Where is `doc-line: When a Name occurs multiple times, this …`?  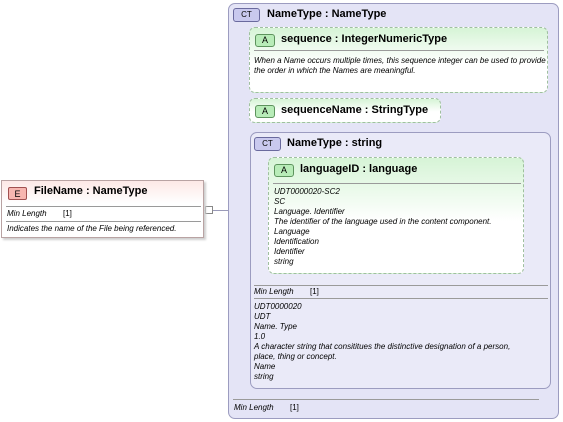 doc-line: When a Name occurs multiple times, this … is located at coordinates (400, 60).